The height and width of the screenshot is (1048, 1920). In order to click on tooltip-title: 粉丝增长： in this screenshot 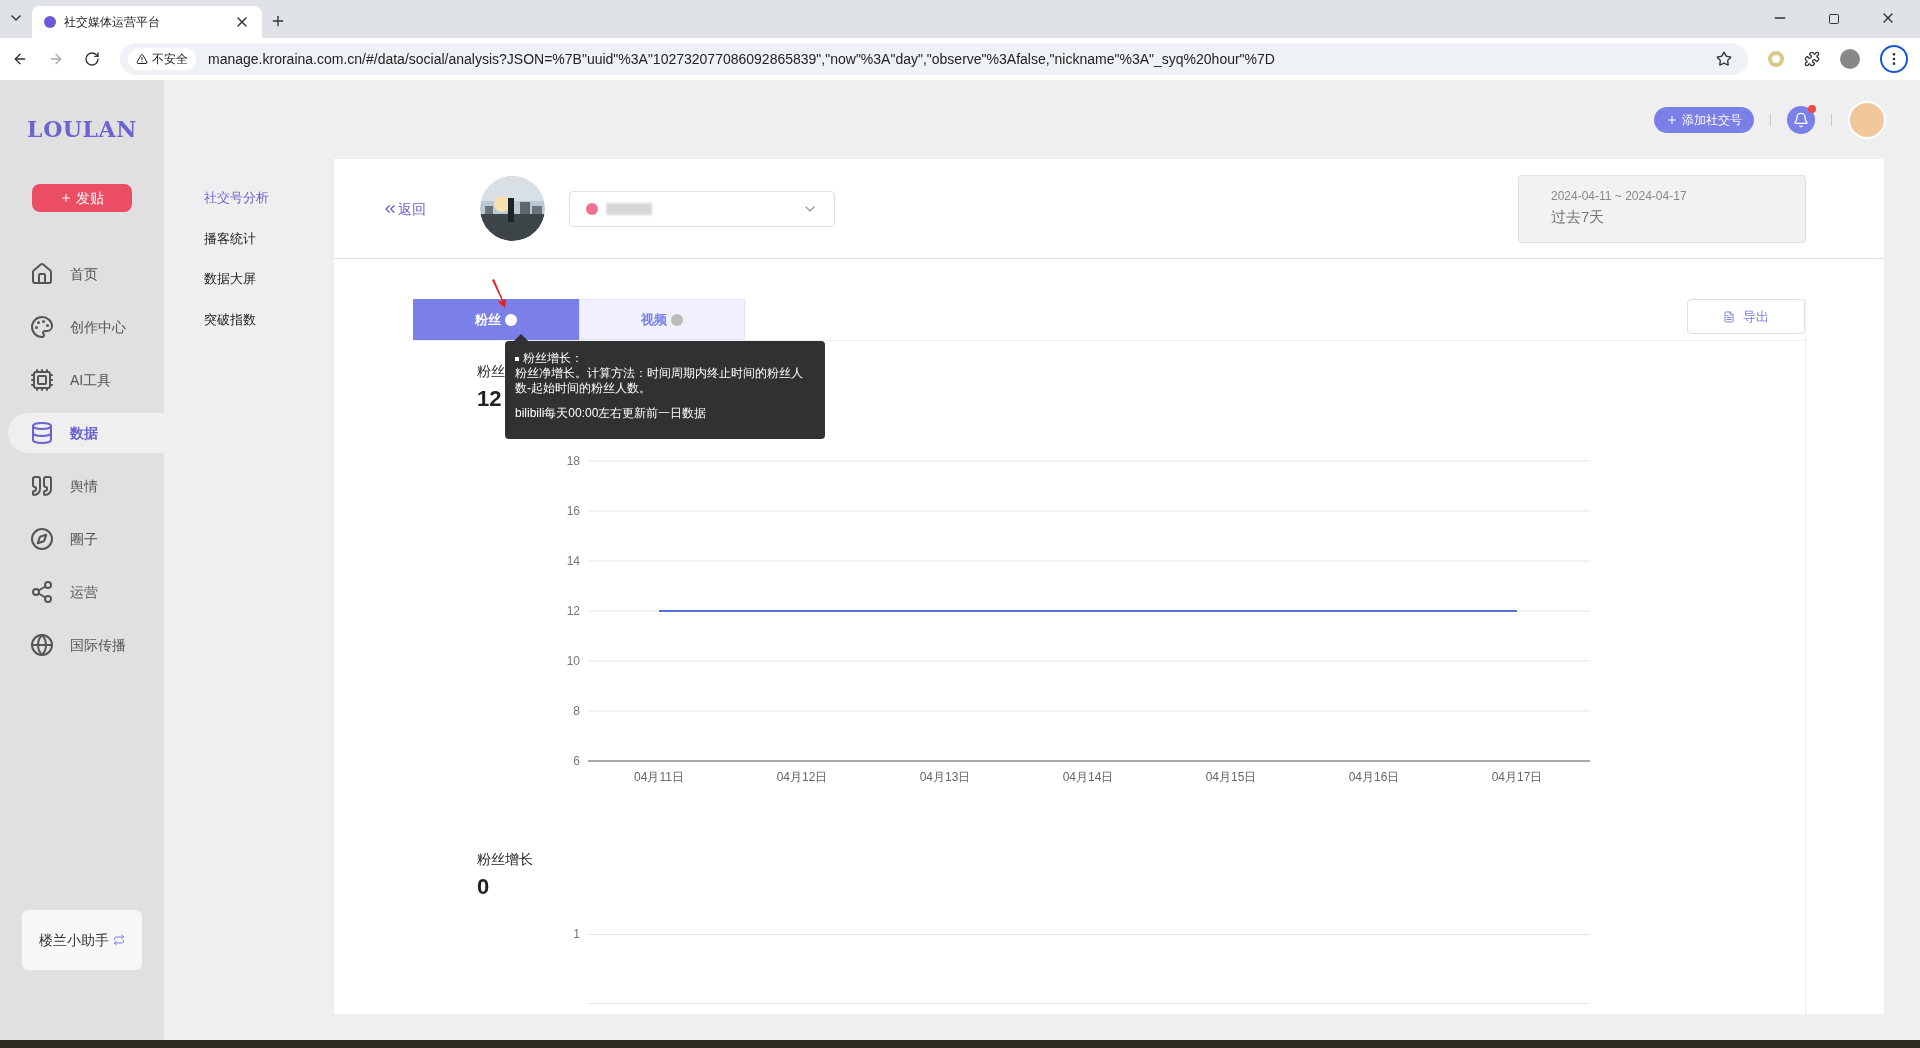, I will do `click(553, 358)`.